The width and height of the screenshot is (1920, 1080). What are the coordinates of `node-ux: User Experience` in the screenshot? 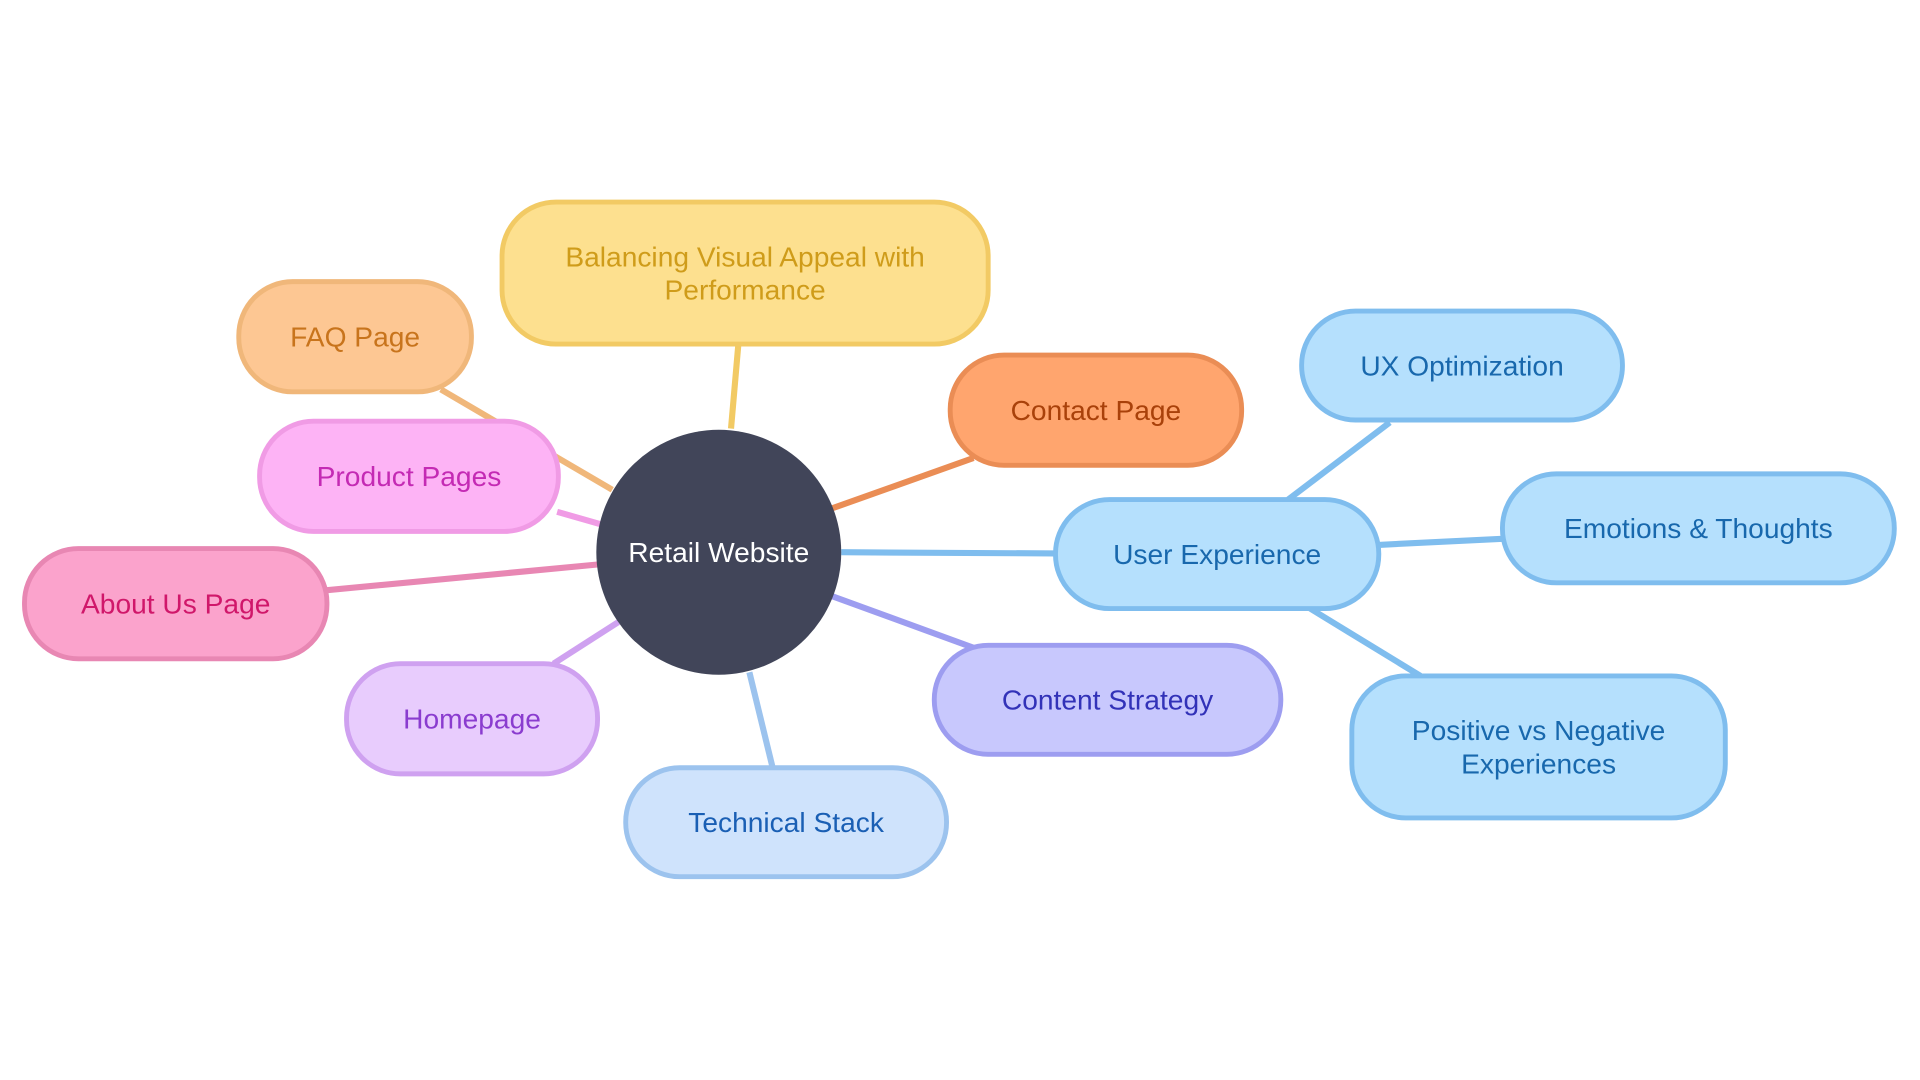 It's located at (1217, 554).